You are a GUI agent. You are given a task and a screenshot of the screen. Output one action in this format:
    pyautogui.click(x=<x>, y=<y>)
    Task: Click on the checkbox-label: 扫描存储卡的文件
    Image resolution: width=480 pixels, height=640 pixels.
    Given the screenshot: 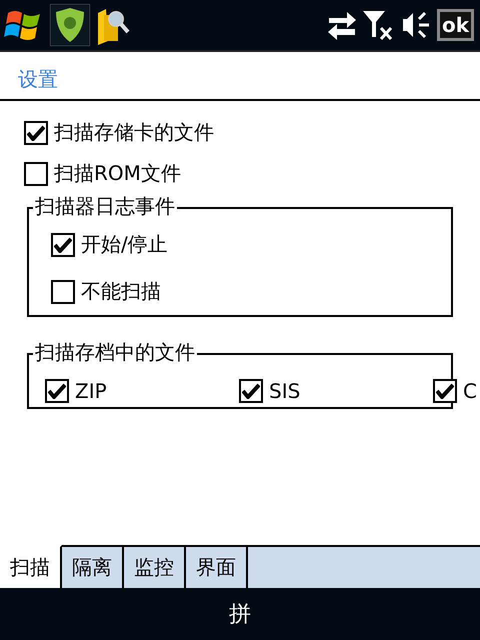 What is the action you would take?
    pyautogui.click(x=134, y=132)
    